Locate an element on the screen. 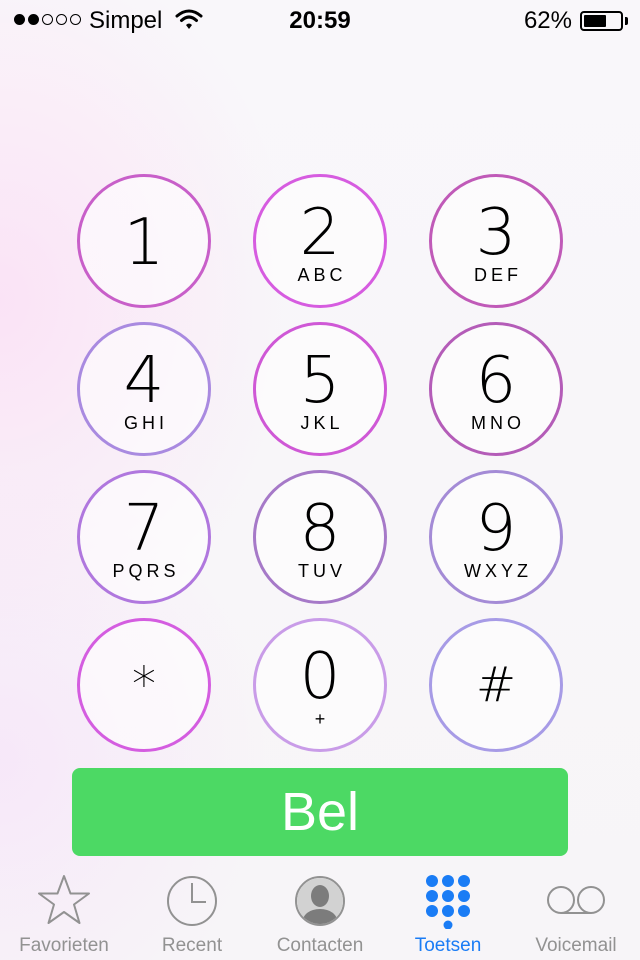 The width and height of the screenshot is (640, 960). key-hash: # is located at coordinates (496, 685).